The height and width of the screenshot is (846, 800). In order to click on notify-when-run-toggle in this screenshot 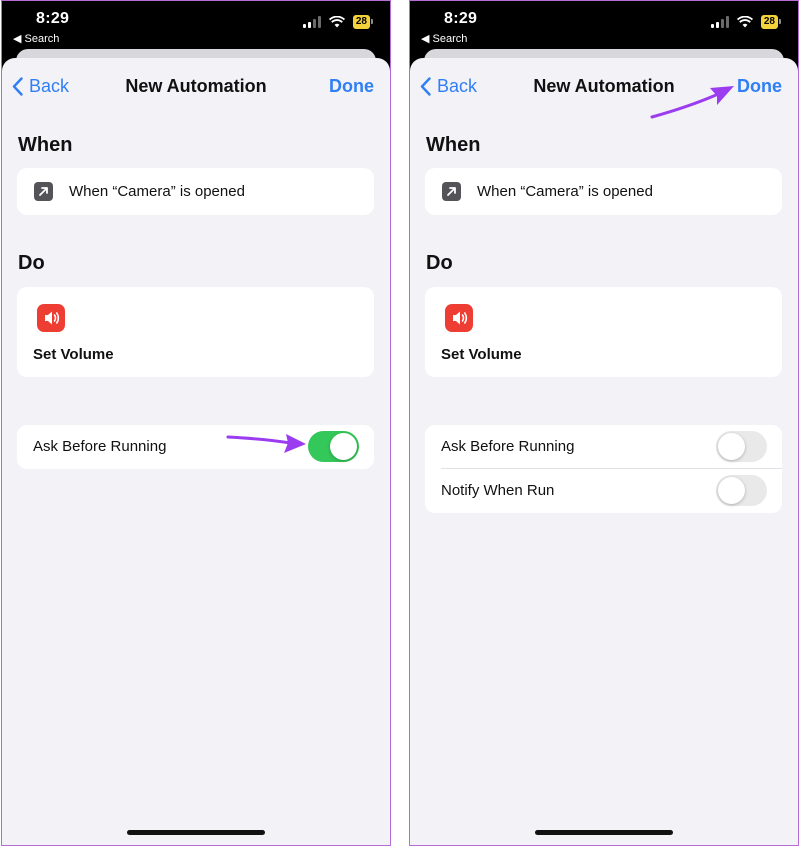, I will do `click(741, 490)`.